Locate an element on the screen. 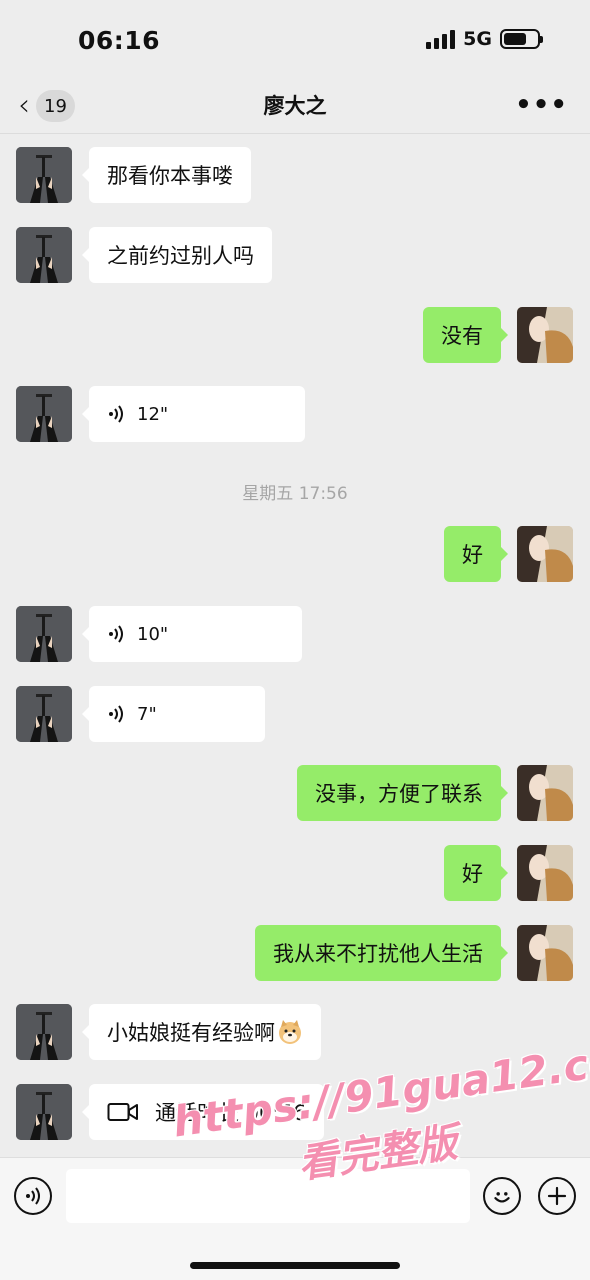  status-icons: 5G is located at coordinates (484, 39).